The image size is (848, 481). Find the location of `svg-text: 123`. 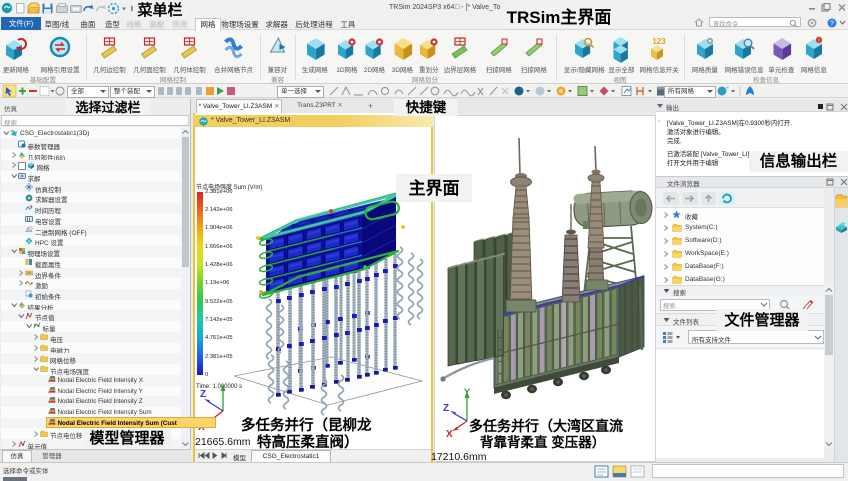

svg-text: 123 is located at coordinates (659, 41).